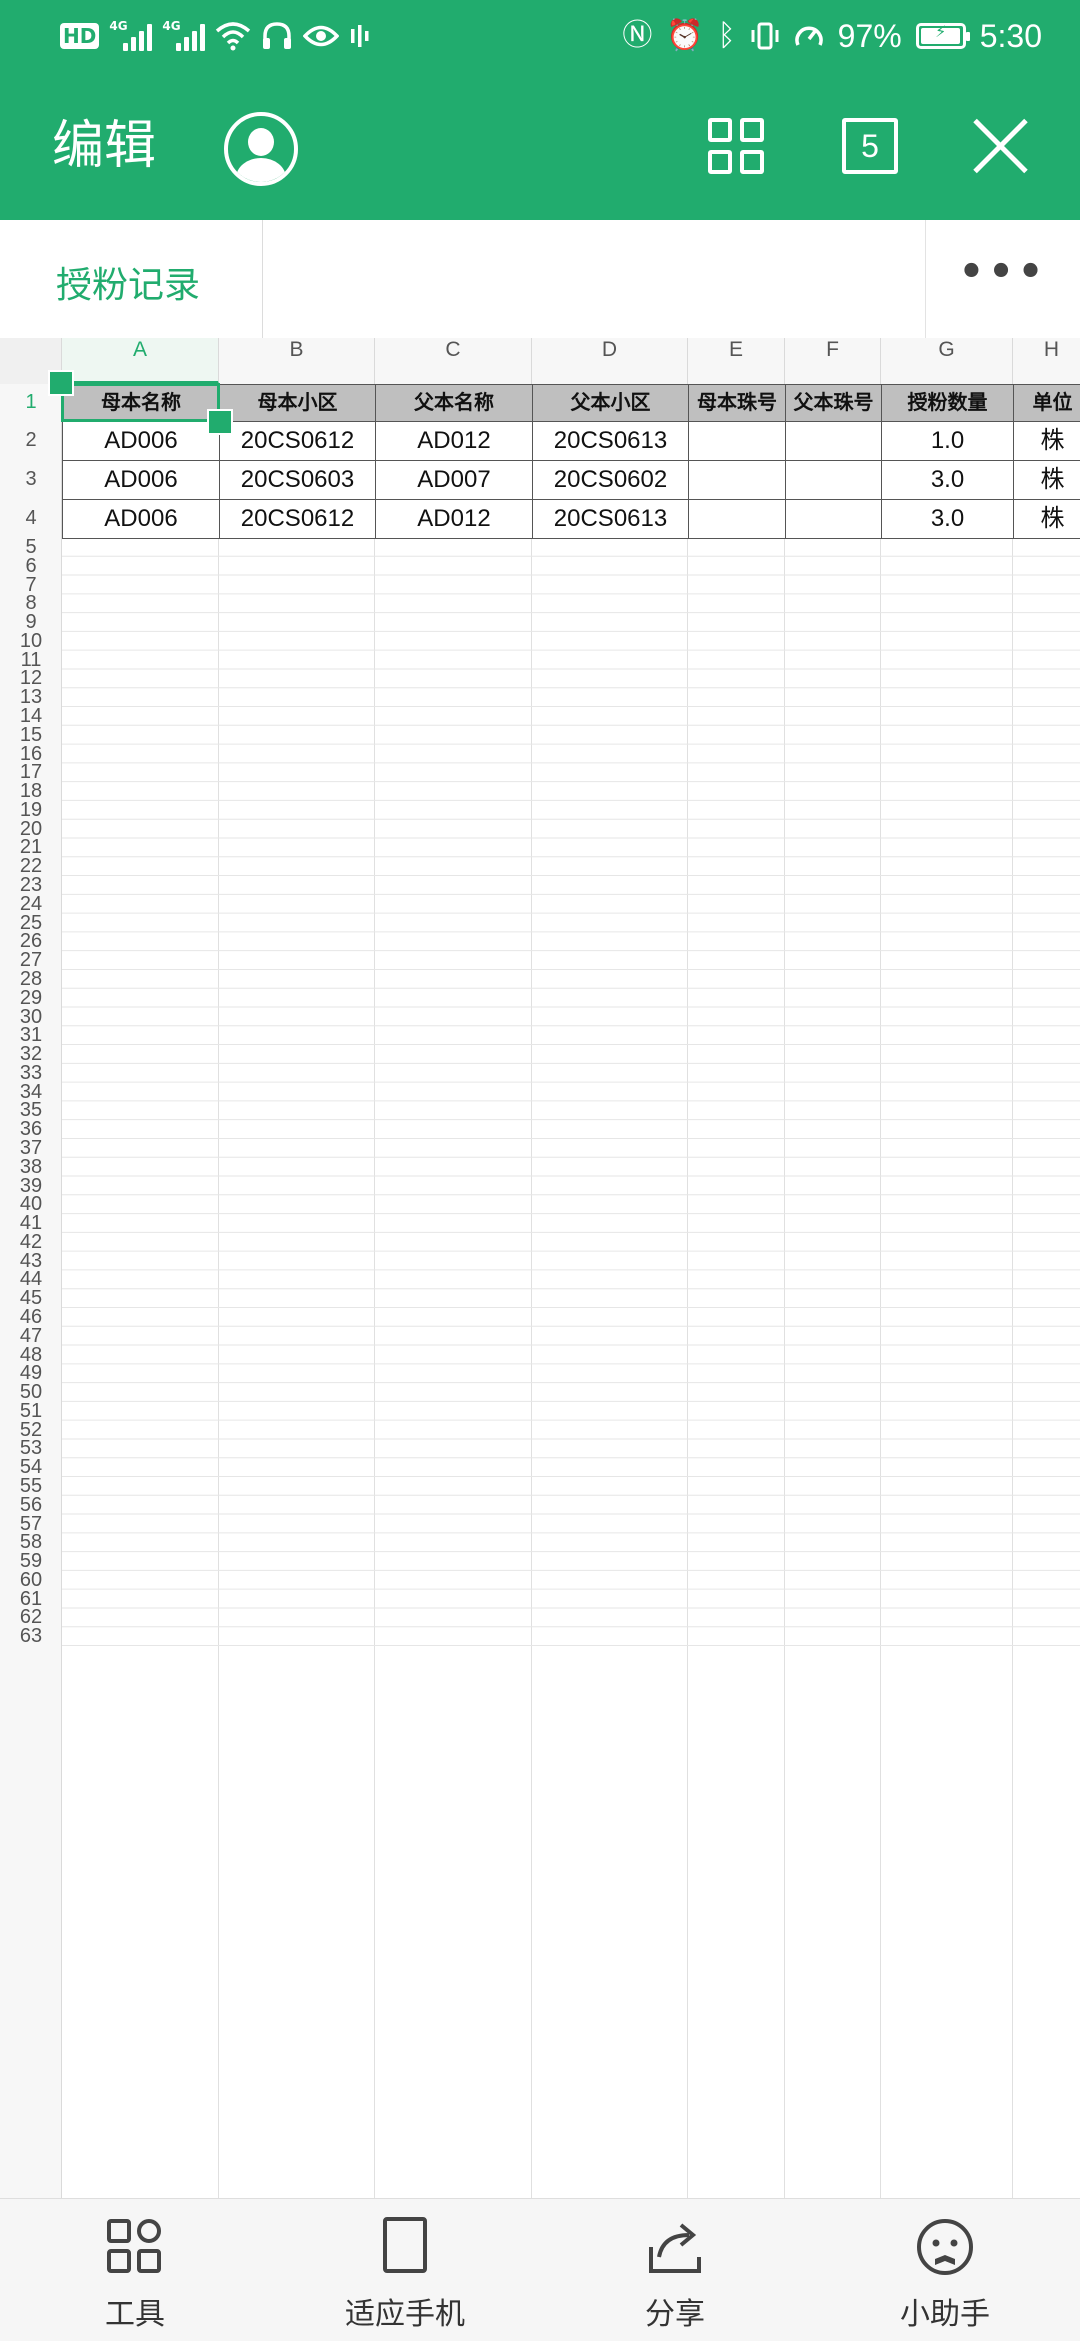 The width and height of the screenshot is (1080, 2341). I want to click on signal-icon-2: 4G, so click(184, 35).